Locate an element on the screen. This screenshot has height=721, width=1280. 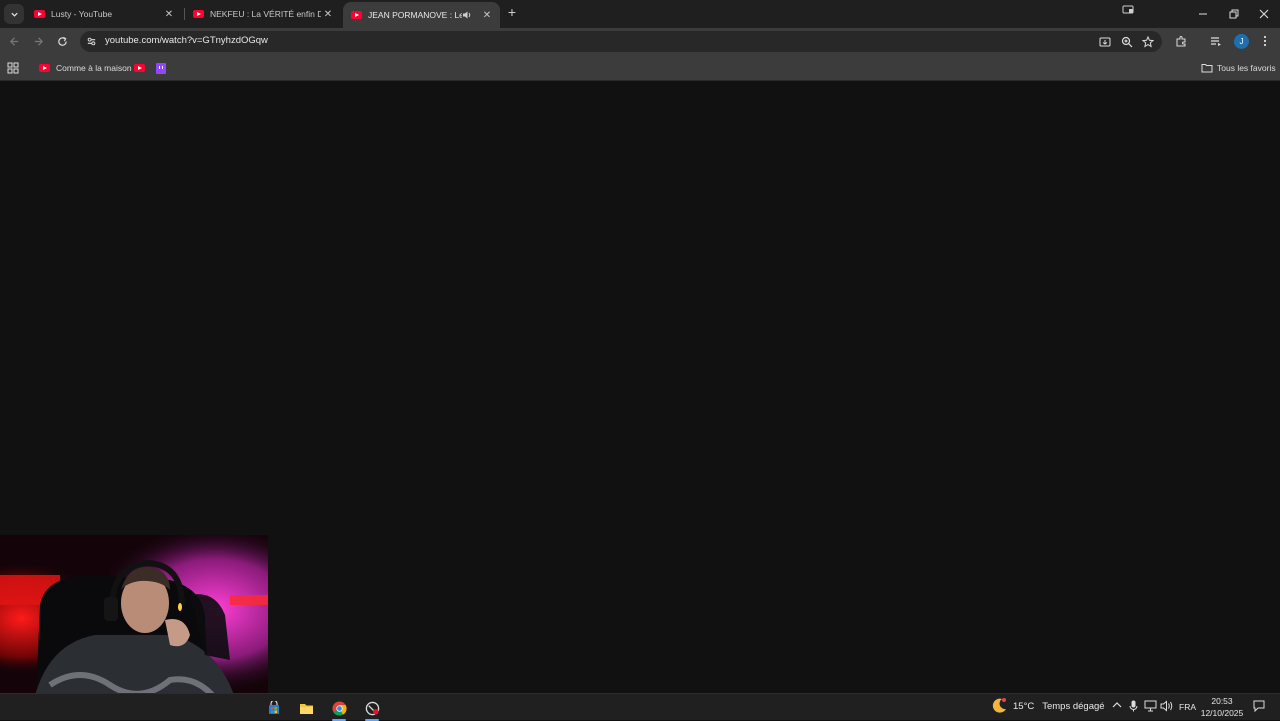
clock-date: 12/10/2025 is located at coordinates (1222, 713).